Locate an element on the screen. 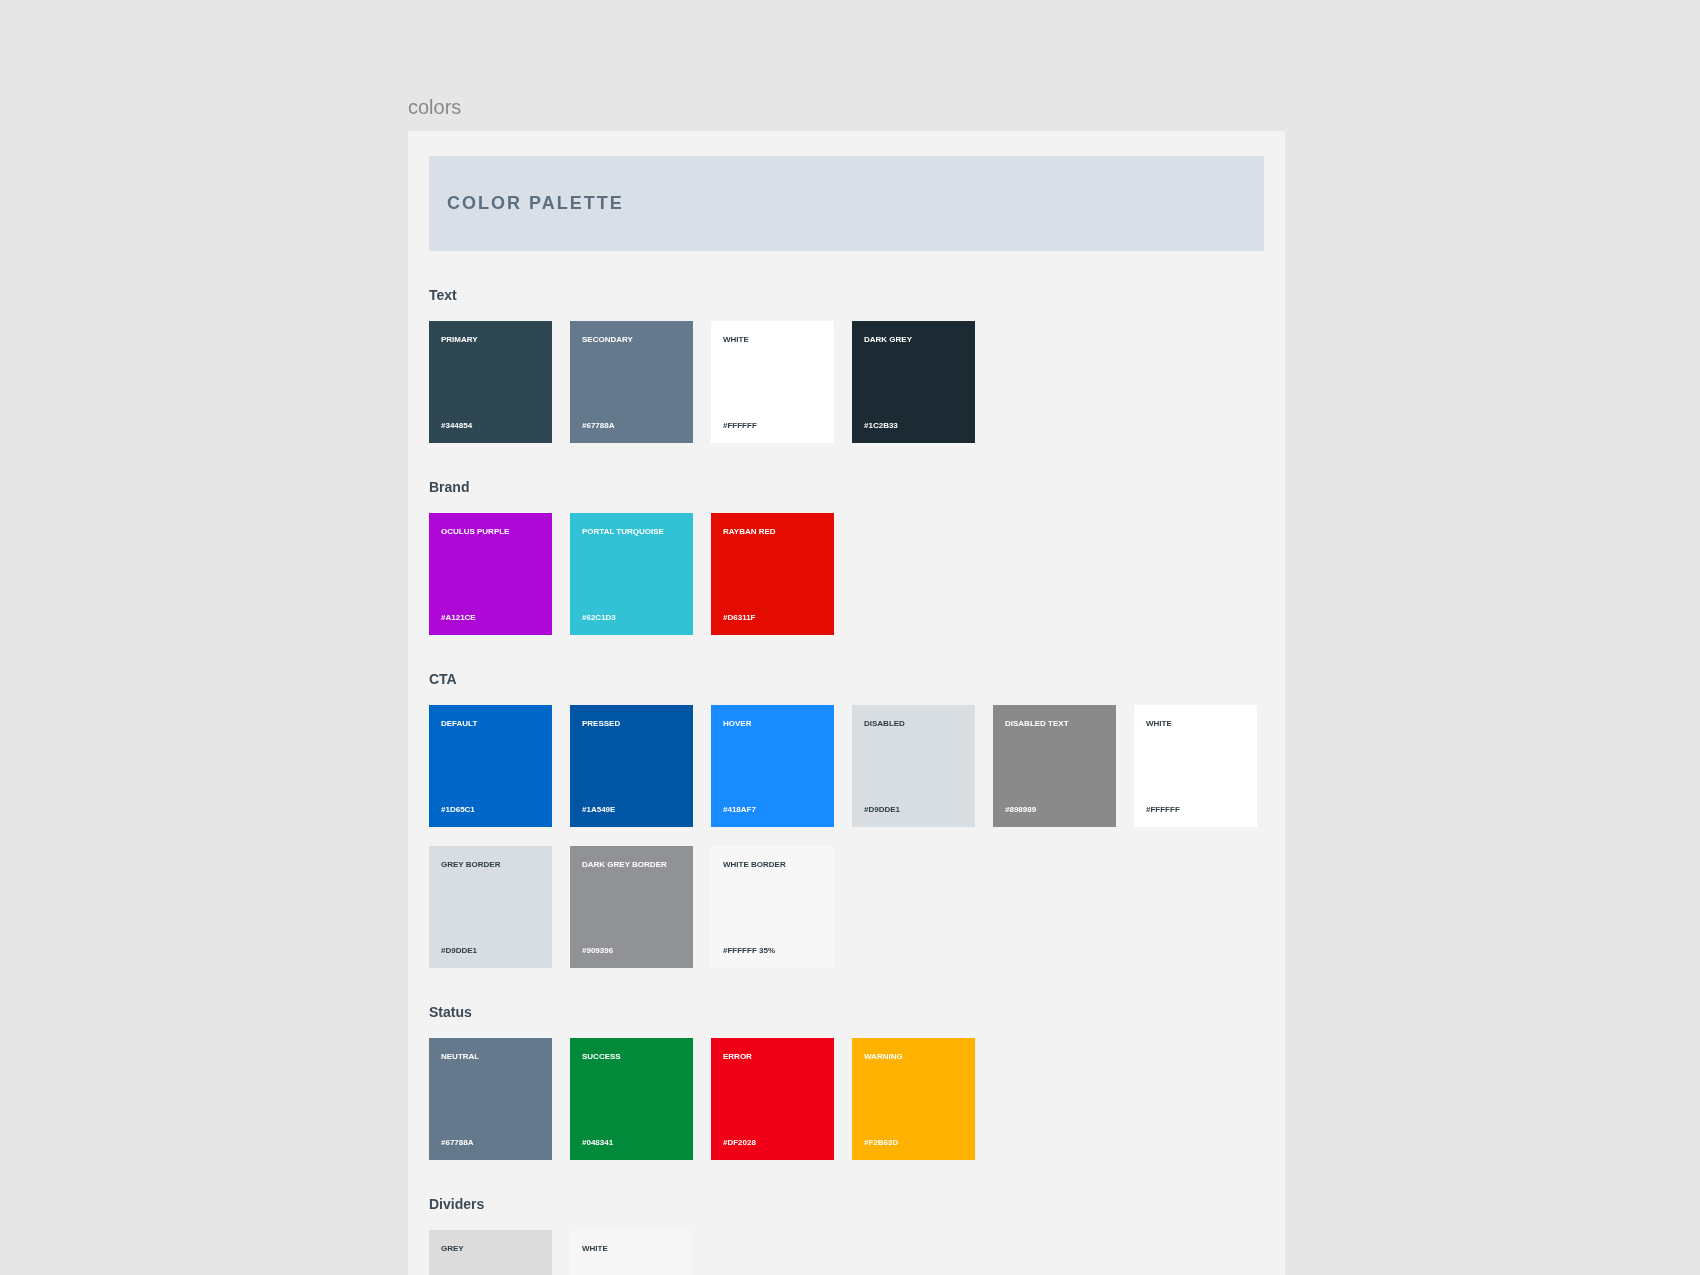 The height and width of the screenshot is (1275, 1700). hex-code: #1C2B33 is located at coordinates (881, 426).